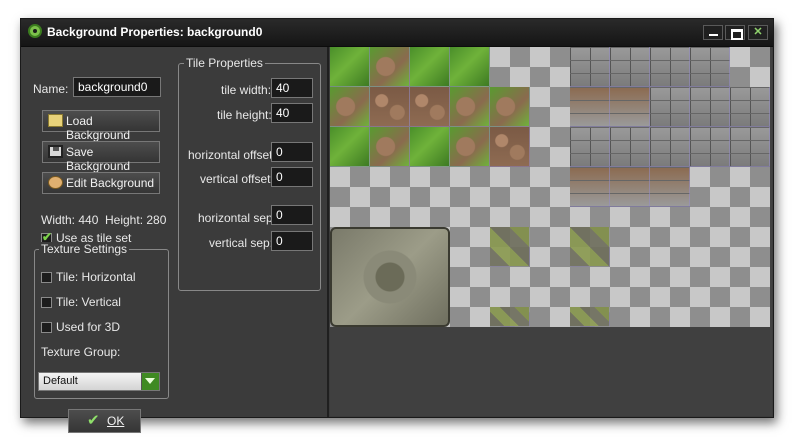 The width and height of the screenshot is (794, 437). Describe the element at coordinates (96, 277) in the screenshot. I see `tile-horizontal-label: Tile: Horizontal` at that location.